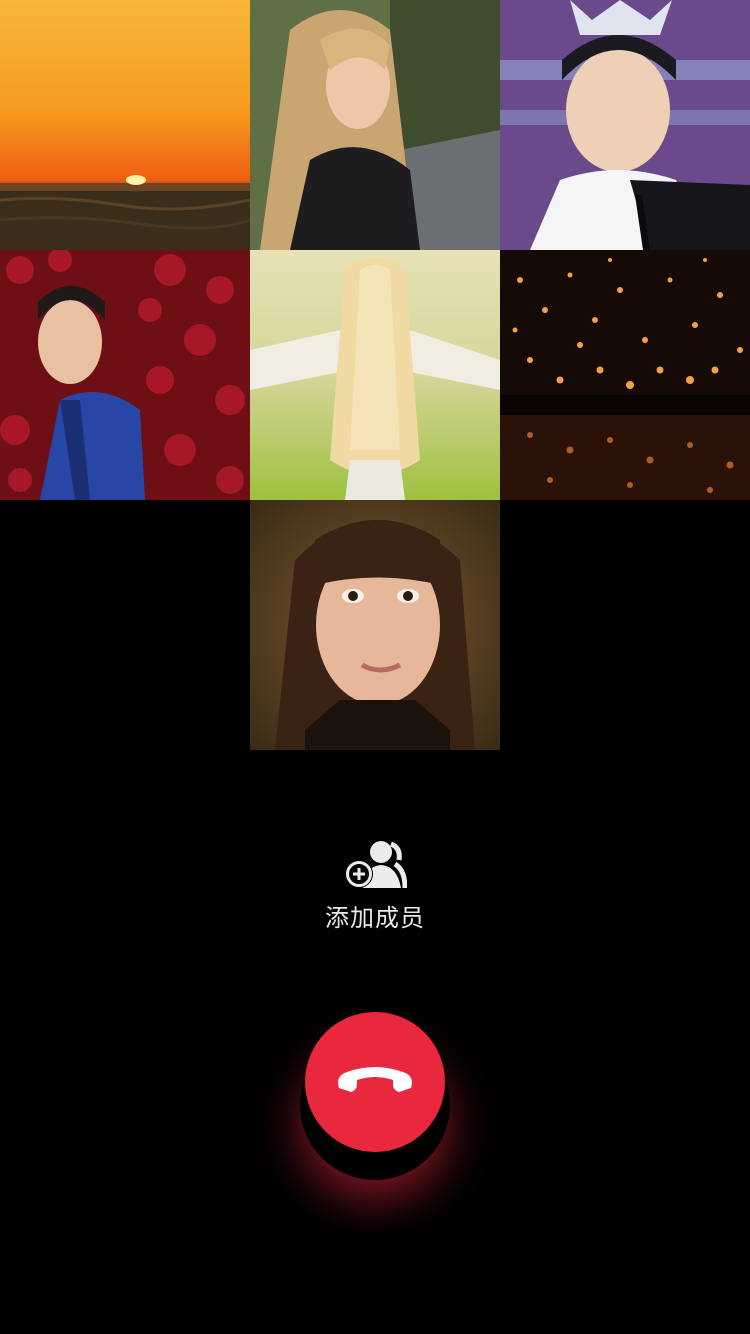 Image resolution: width=750 pixels, height=1334 pixels. I want to click on add-member-button: 添加成员, so click(375, 888).